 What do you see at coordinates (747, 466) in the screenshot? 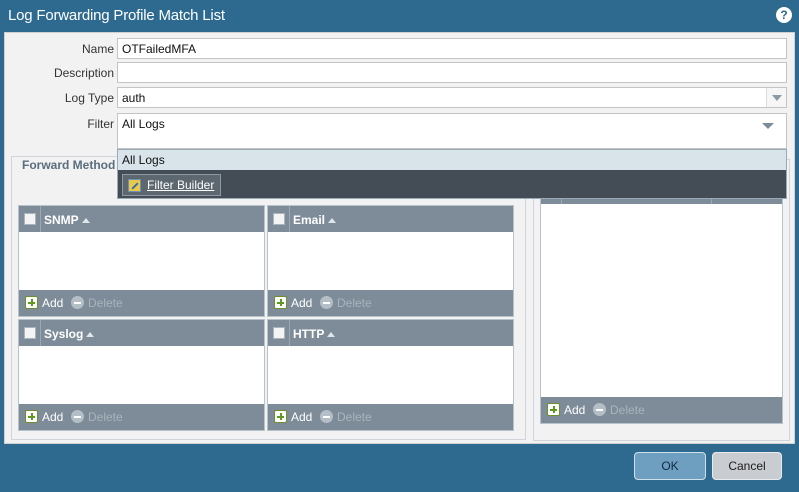
I see `cancel-button: Cancel` at bounding box center [747, 466].